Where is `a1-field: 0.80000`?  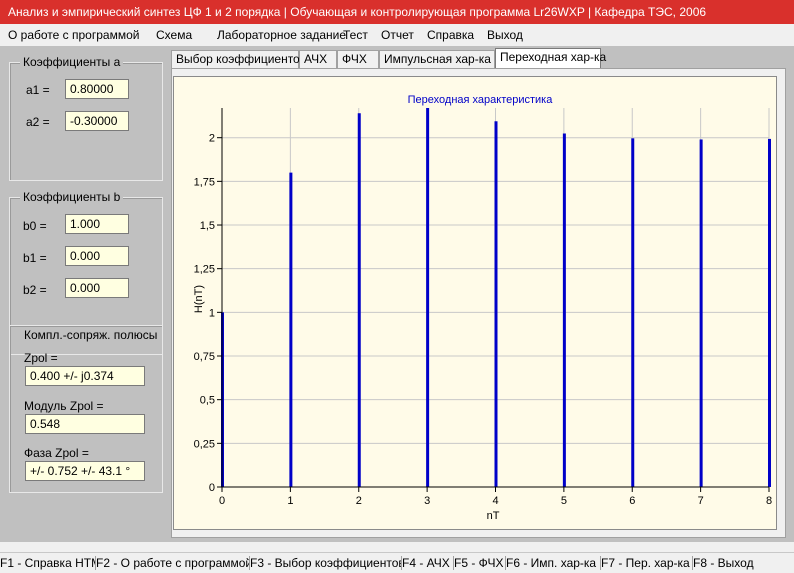 a1-field: 0.80000 is located at coordinates (97, 89).